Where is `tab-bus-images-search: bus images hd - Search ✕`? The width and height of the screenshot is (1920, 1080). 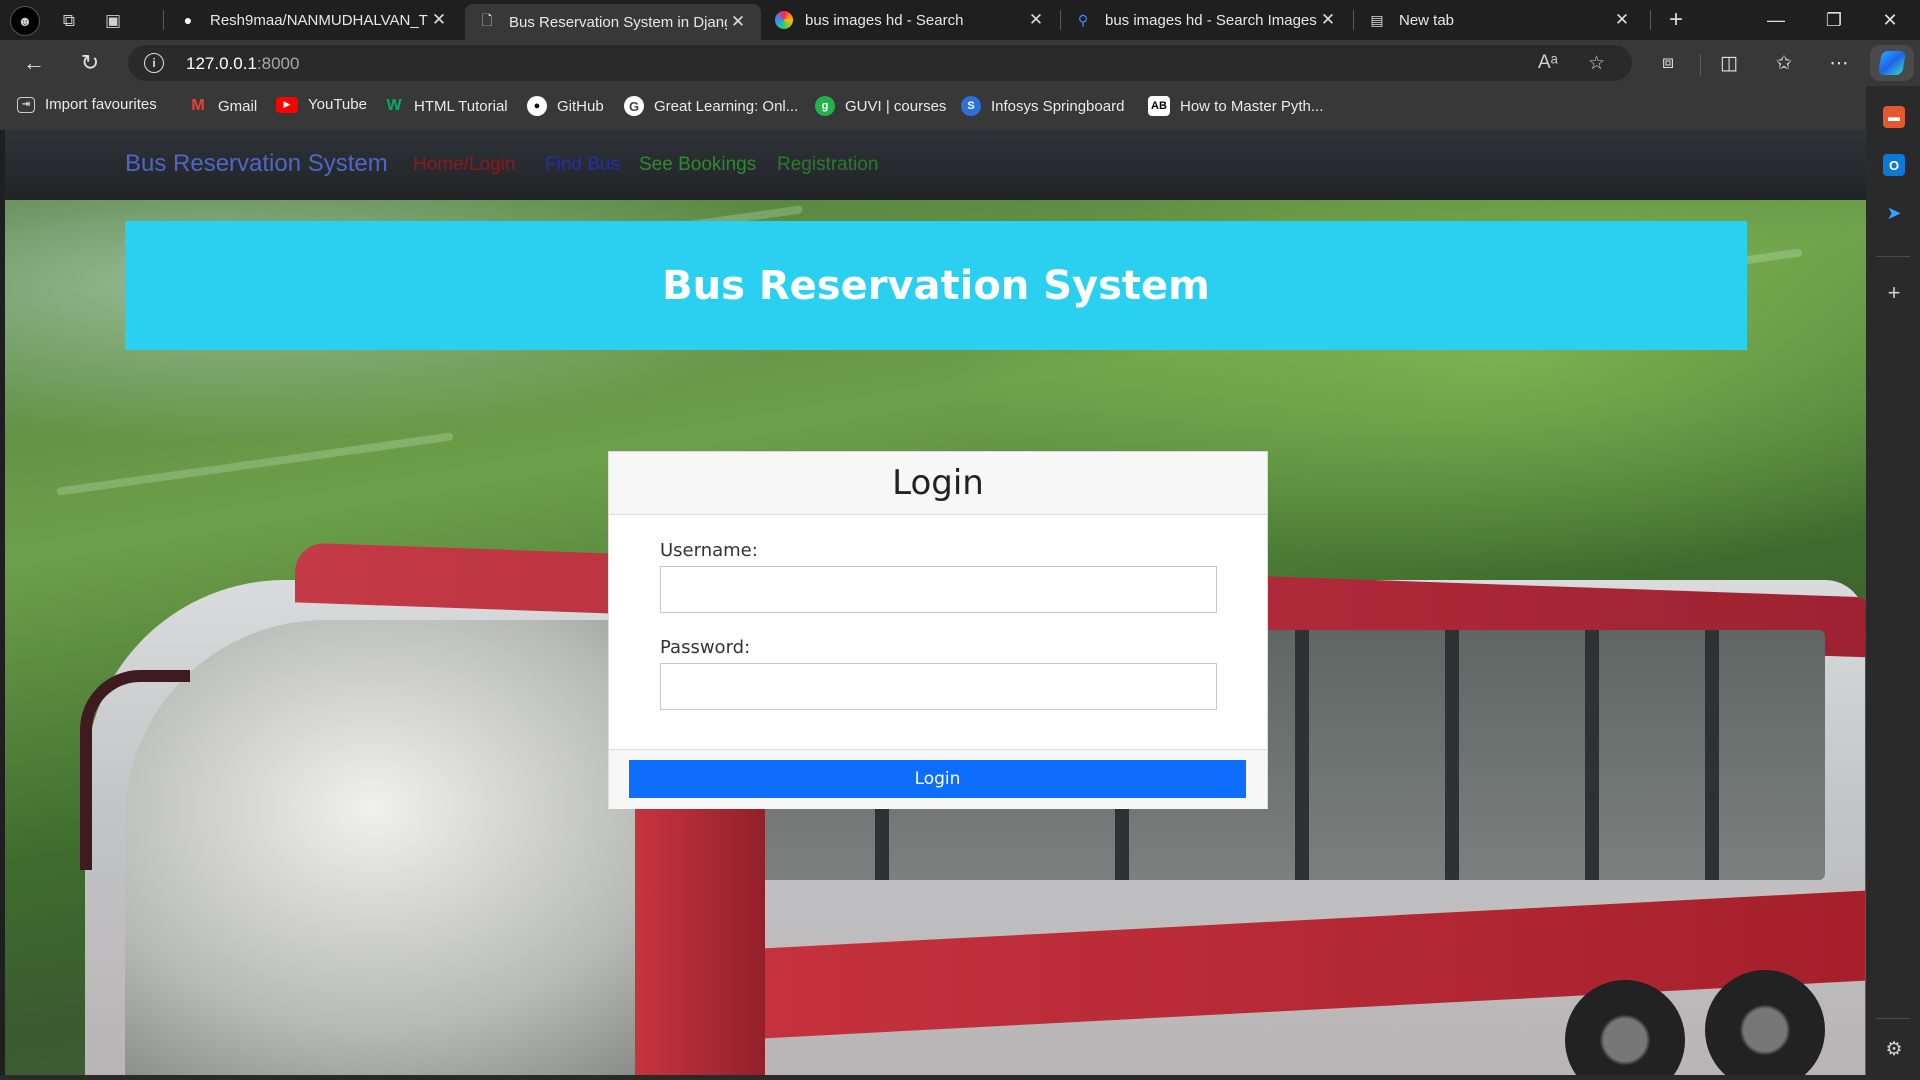 tab-bus-images-search: bus images hd - Search ✕ is located at coordinates (911, 20).